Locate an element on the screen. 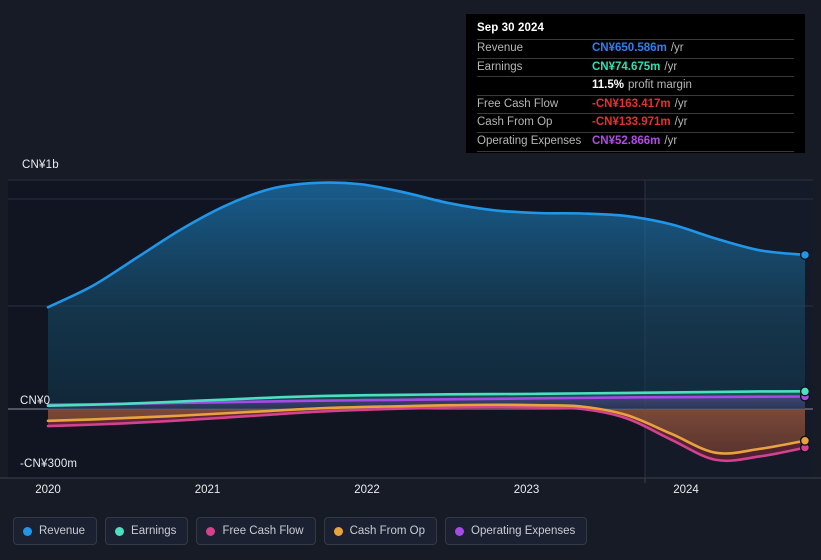 This screenshot has height=560, width=821. tooltip-row: Revenue CN¥650.586m/yr is located at coordinates (635, 48).